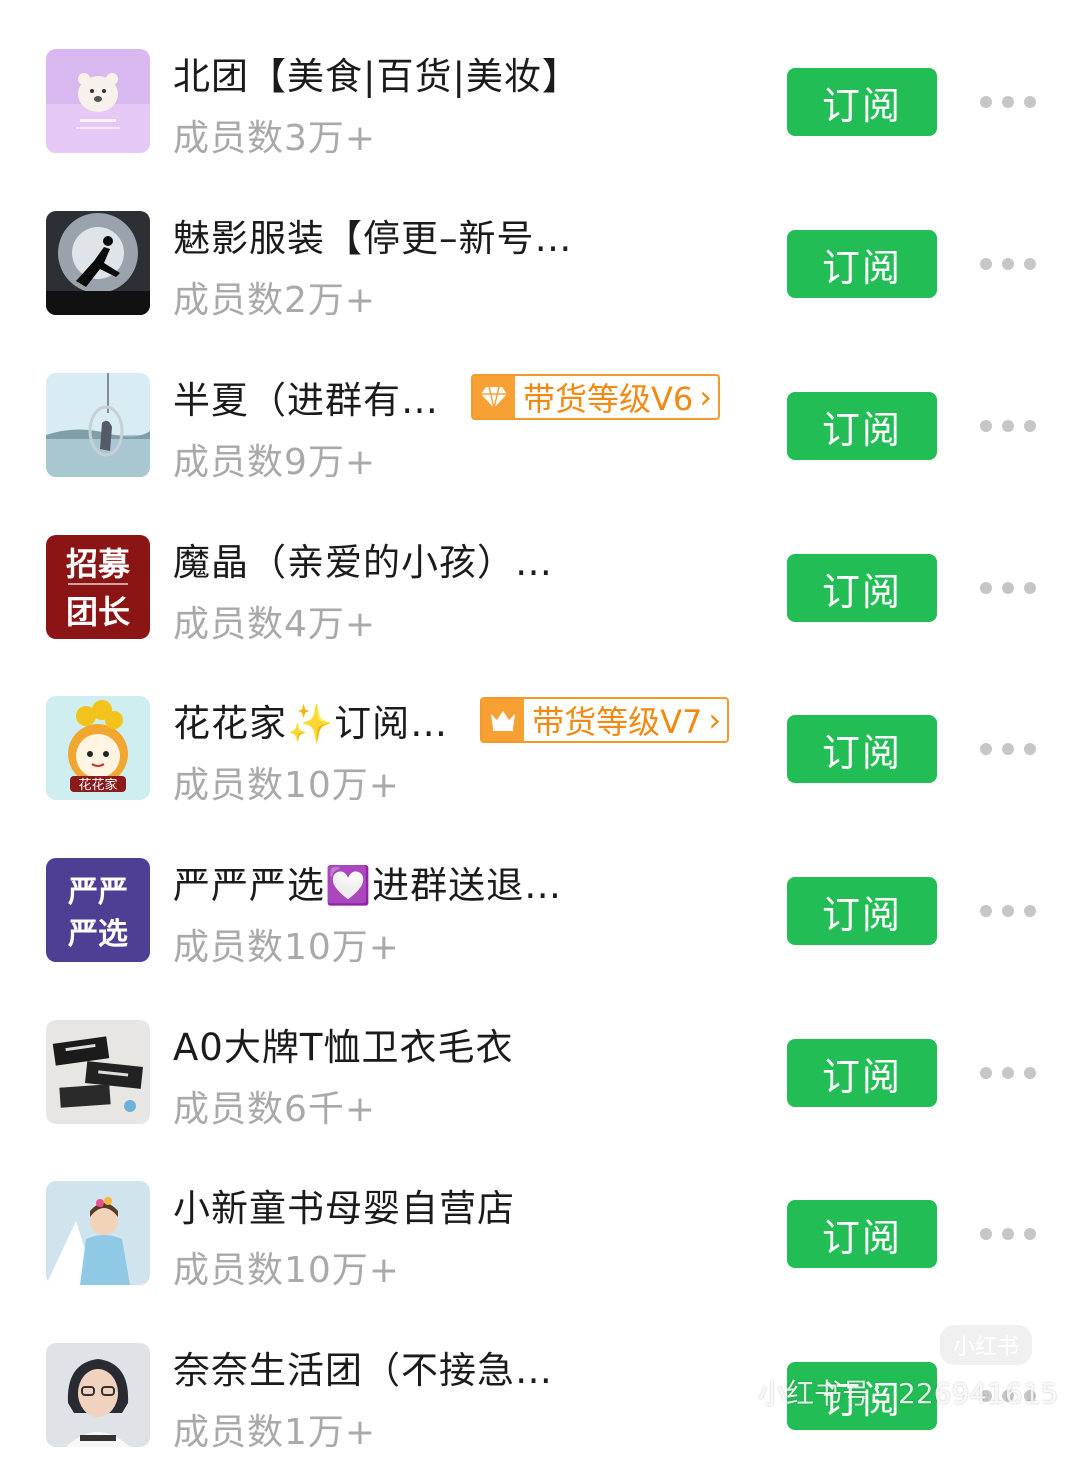 The height and width of the screenshot is (1459, 1080). I want to click on member-count: 成员数4万+, so click(275, 624).